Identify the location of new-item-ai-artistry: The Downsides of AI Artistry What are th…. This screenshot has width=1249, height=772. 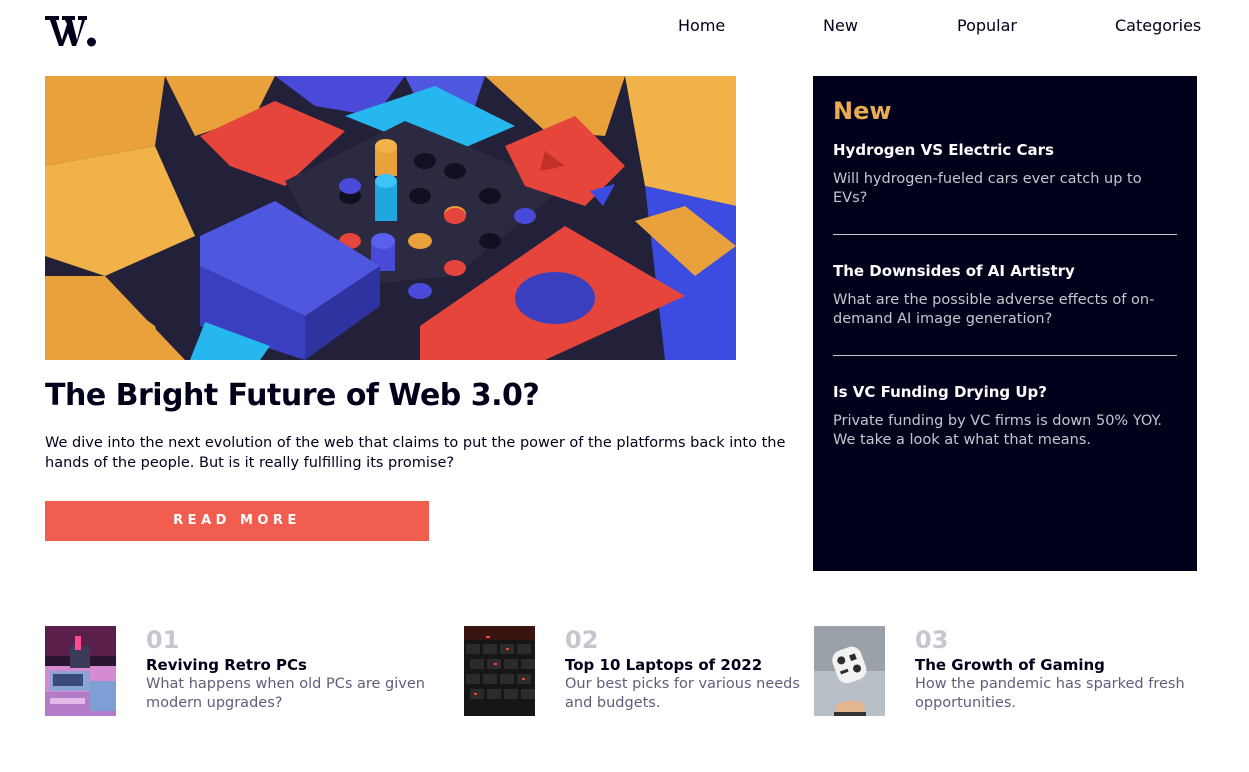
(1005, 295).